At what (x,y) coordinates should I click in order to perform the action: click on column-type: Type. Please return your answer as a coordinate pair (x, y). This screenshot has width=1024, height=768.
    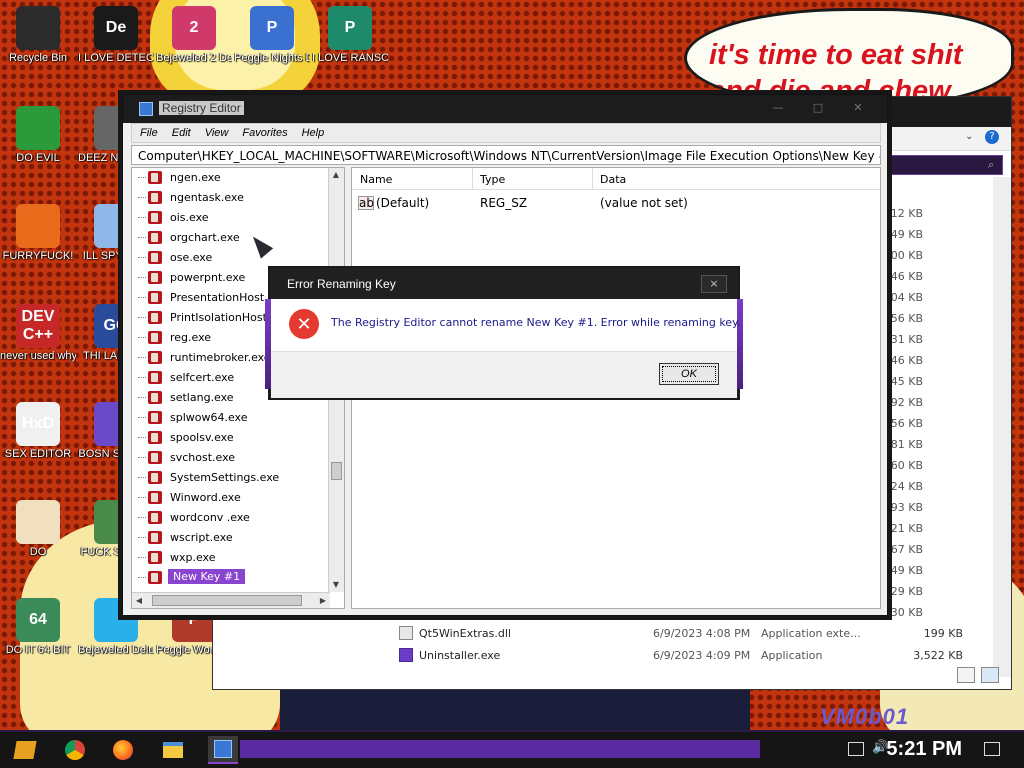
    Looking at the image, I should click on (492, 179).